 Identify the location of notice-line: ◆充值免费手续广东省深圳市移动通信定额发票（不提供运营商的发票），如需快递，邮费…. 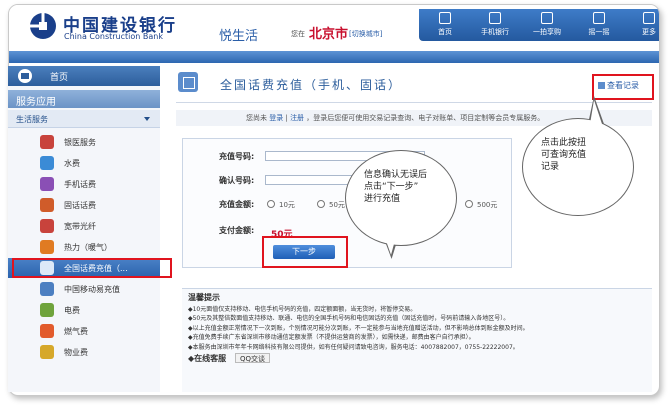
(331, 337).